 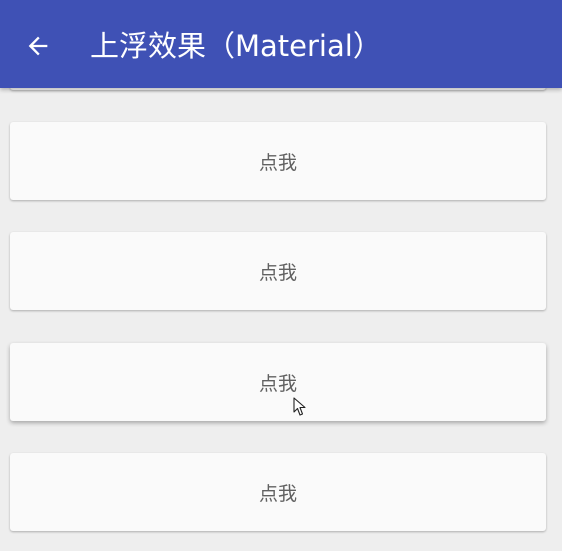 I want to click on click-me-button-3: 点我, so click(x=278, y=382).